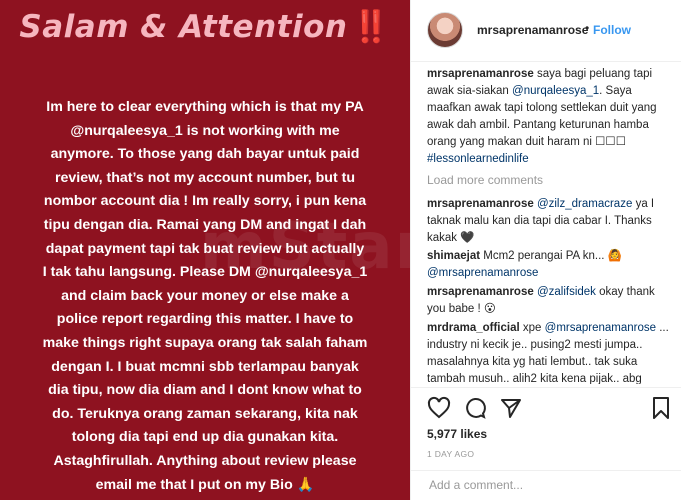 This screenshot has width=681, height=500. What do you see at coordinates (550, 409) in the screenshot?
I see `action-bar` at bounding box center [550, 409].